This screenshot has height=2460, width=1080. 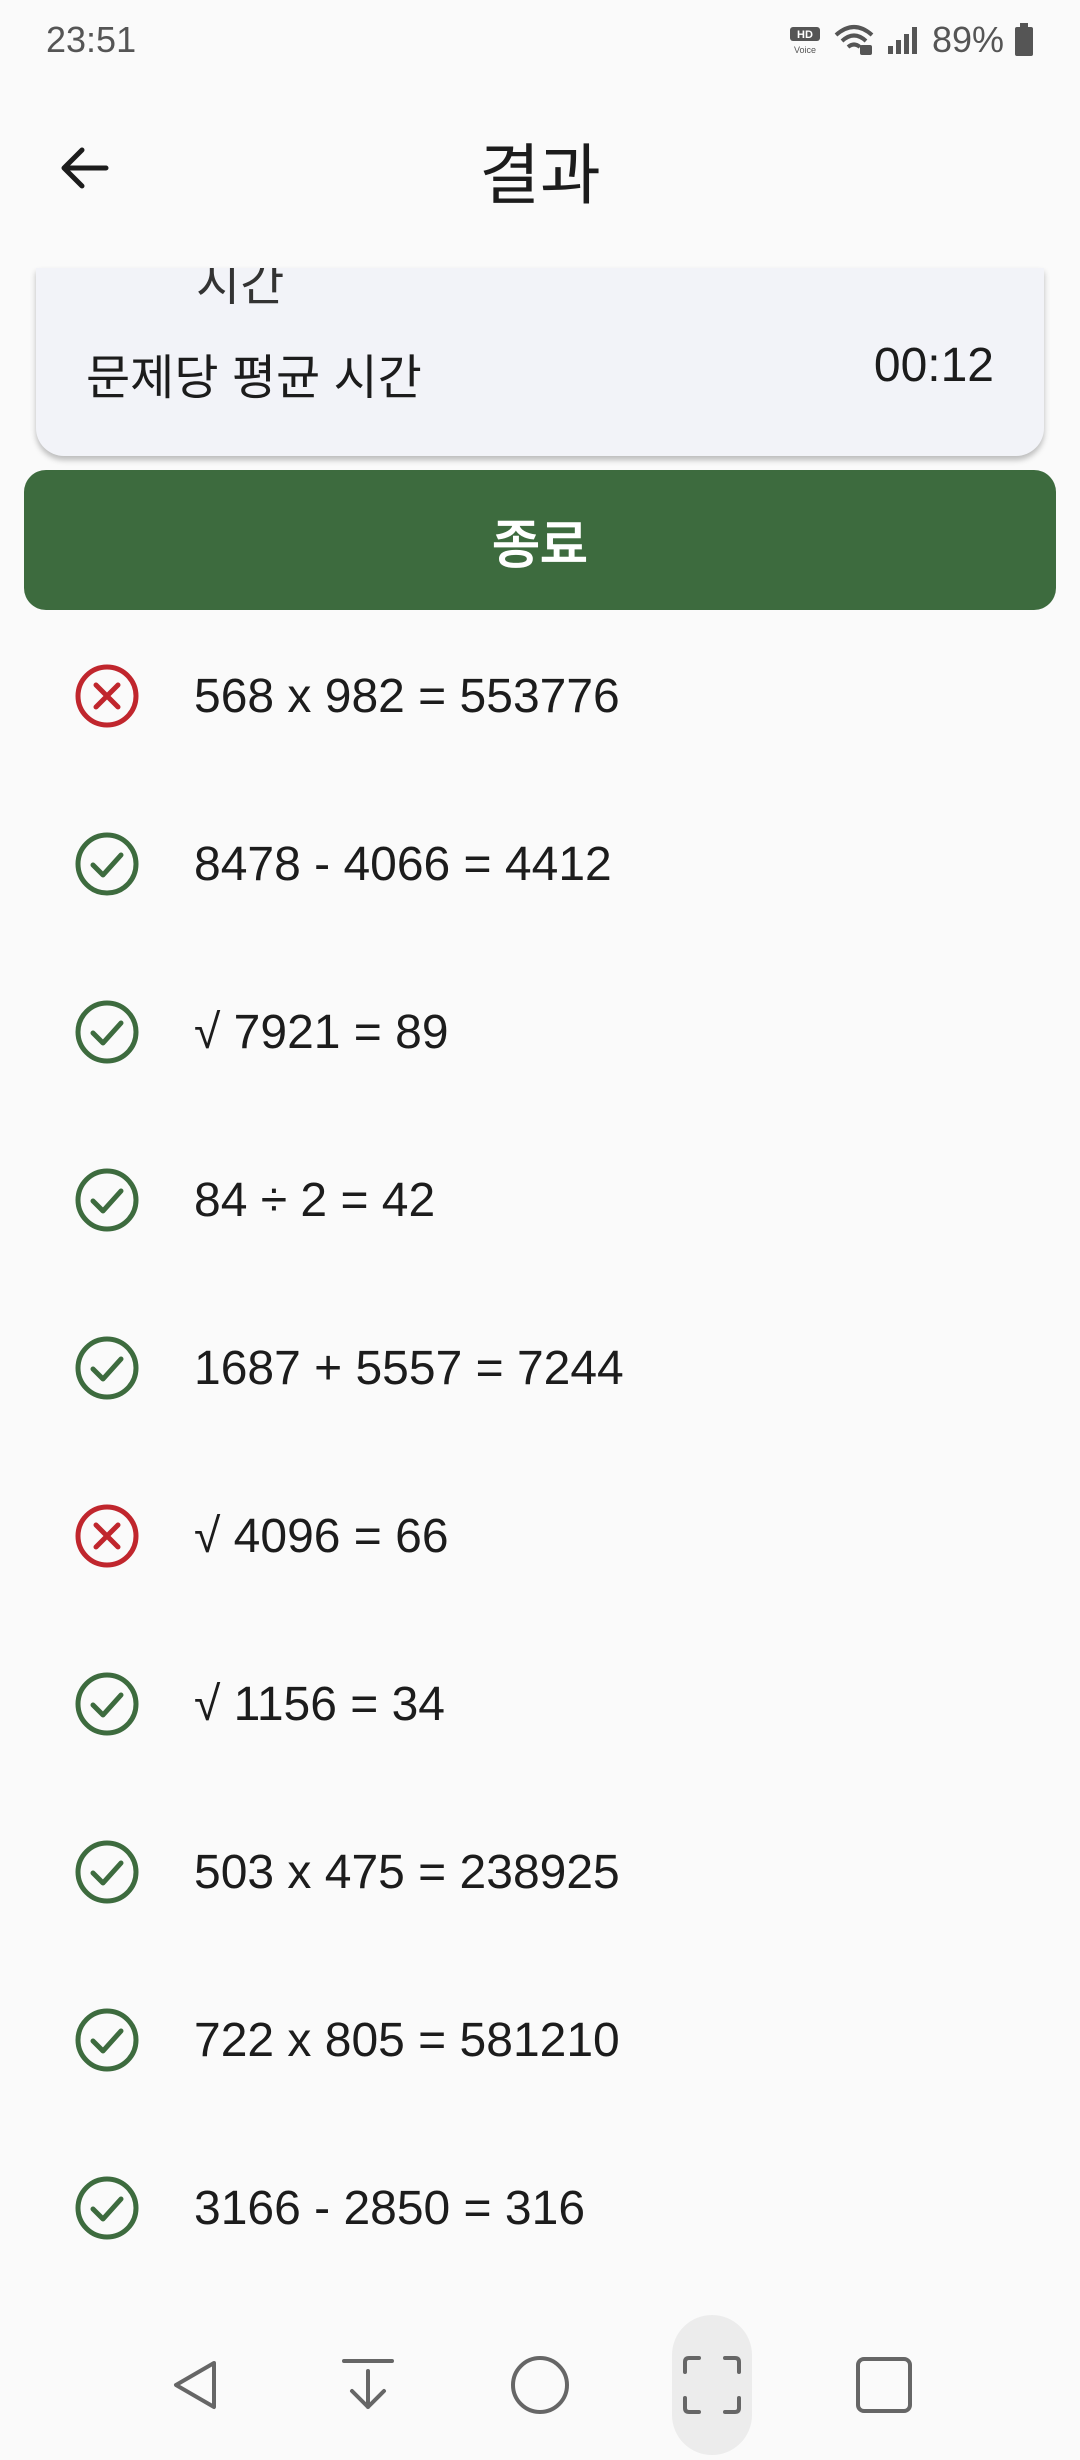 I want to click on nav-screenshot-button, so click(x=712, y=2385).